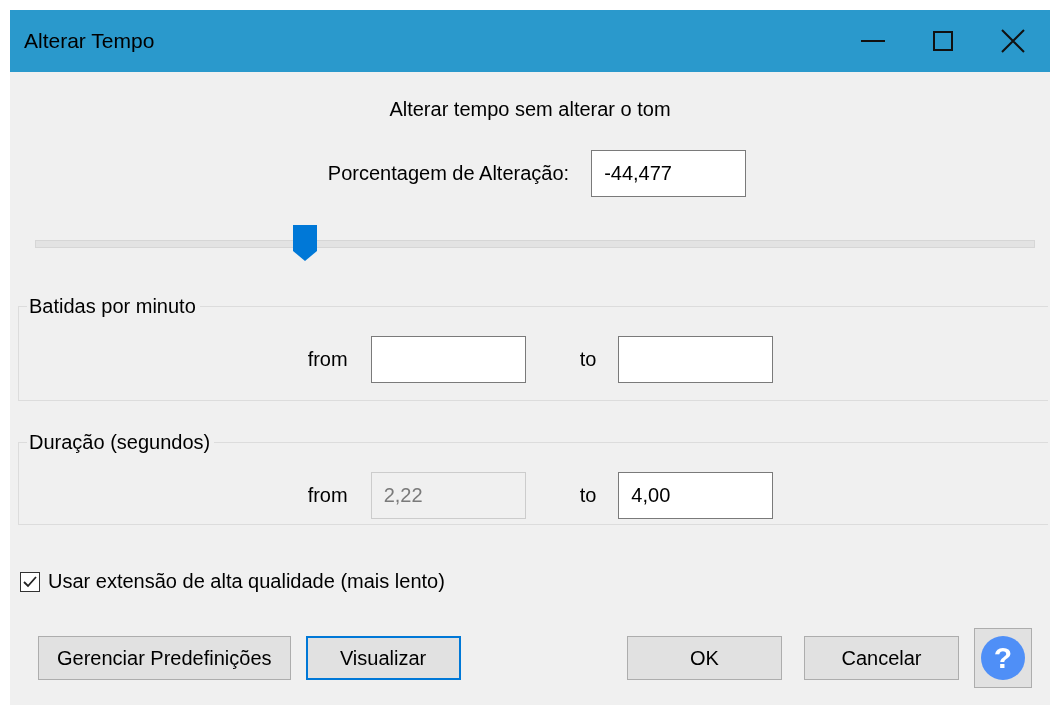 The height and width of the screenshot is (705, 1050). What do you see at coordinates (246, 581) in the screenshot?
I see `checkbox-label: Usar extensão de alta qualidade (mais lento)` at bounding box center [246, 581].